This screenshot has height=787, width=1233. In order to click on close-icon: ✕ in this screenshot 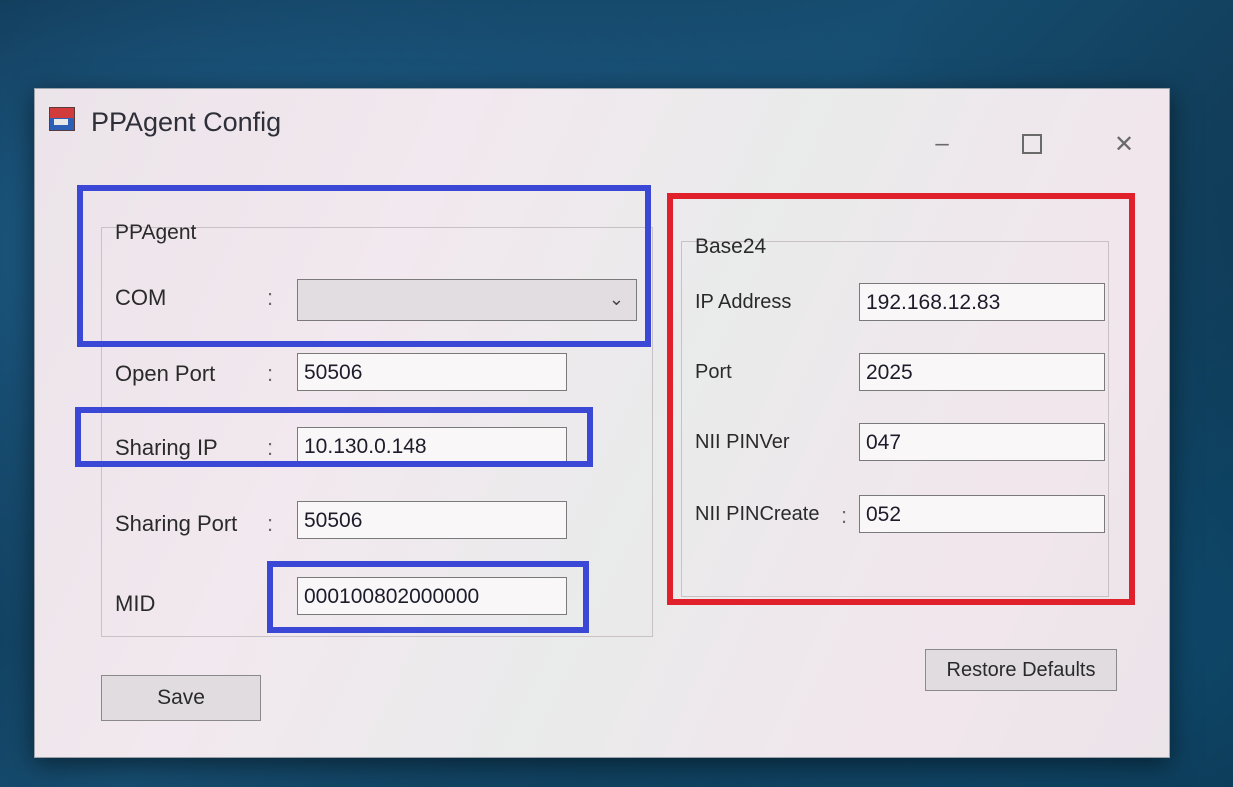, I will do `click(1124, 144)`.